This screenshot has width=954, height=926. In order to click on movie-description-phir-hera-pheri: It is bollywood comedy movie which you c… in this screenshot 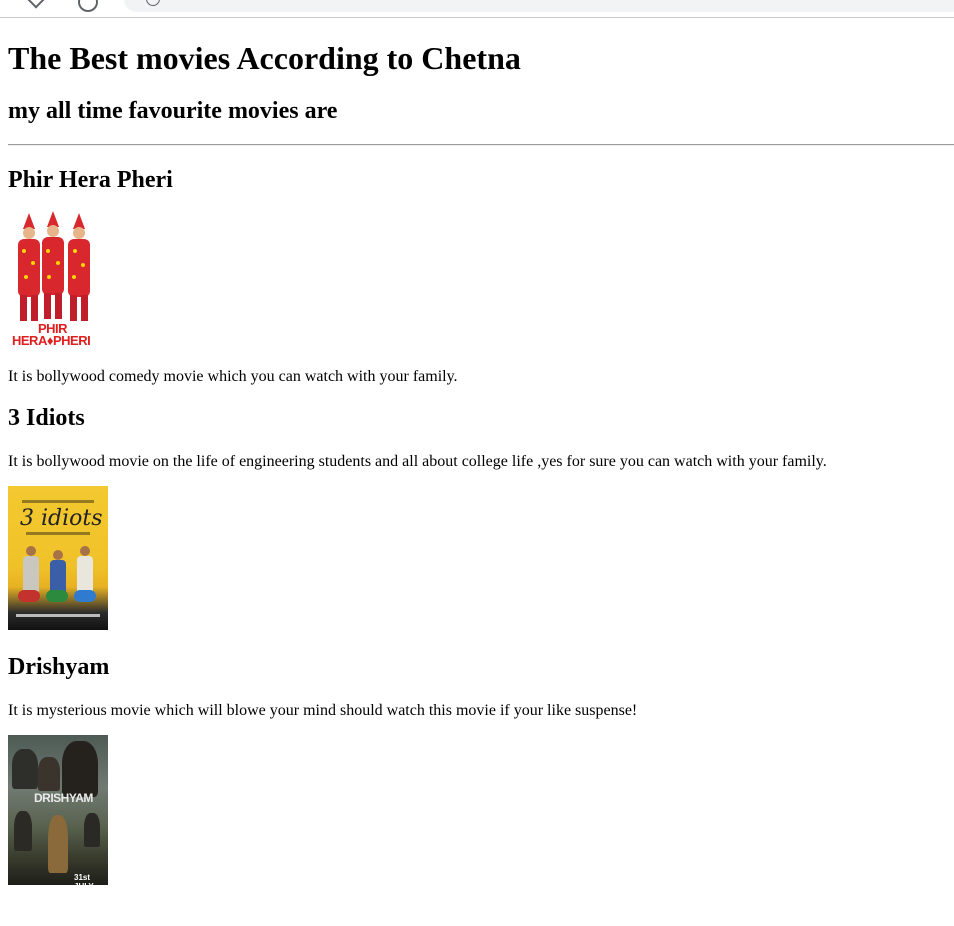, I will do `click(233, 376)`.